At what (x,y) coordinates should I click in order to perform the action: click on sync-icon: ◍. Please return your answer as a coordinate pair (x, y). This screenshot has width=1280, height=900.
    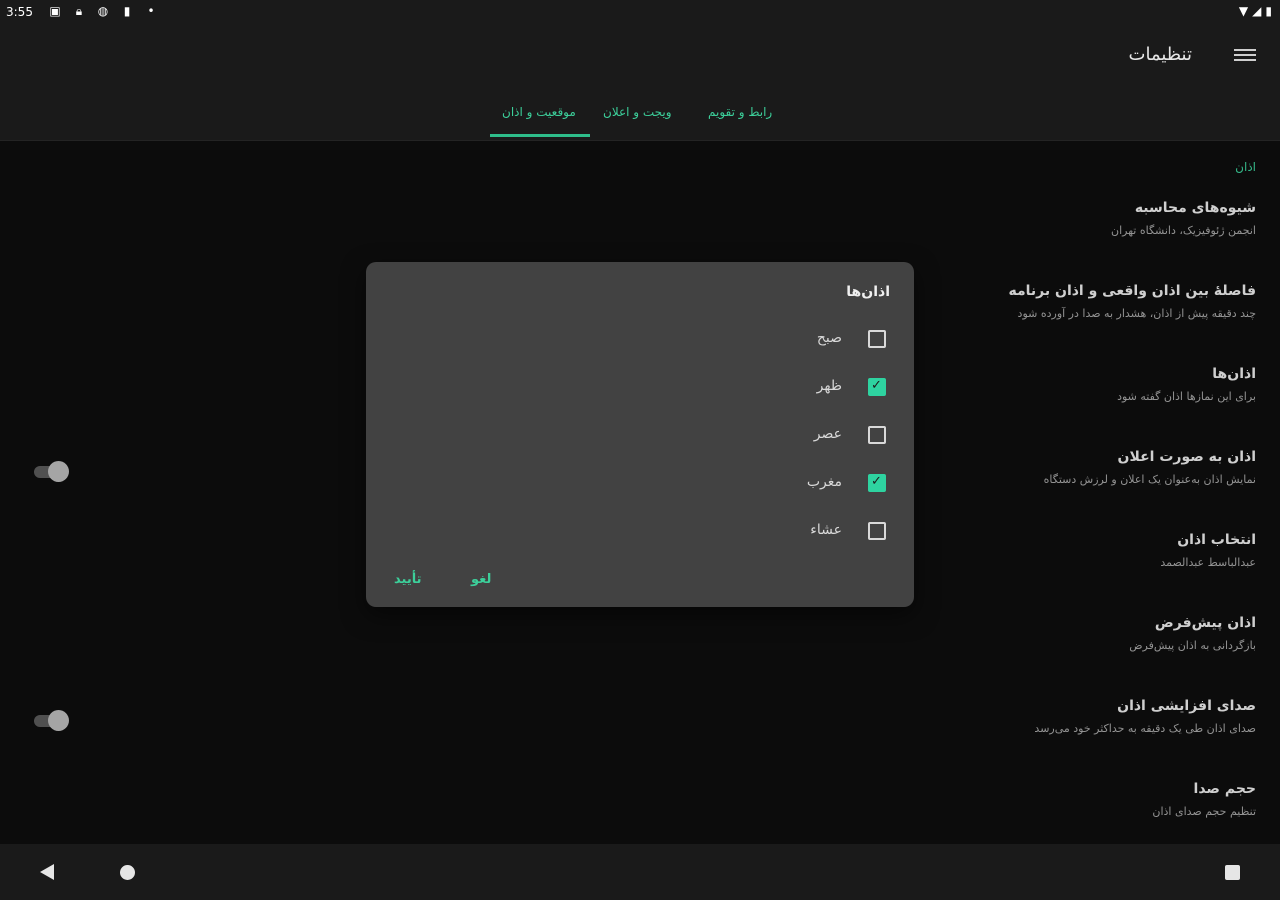
    Looking at the image, I should click on (103, 11).